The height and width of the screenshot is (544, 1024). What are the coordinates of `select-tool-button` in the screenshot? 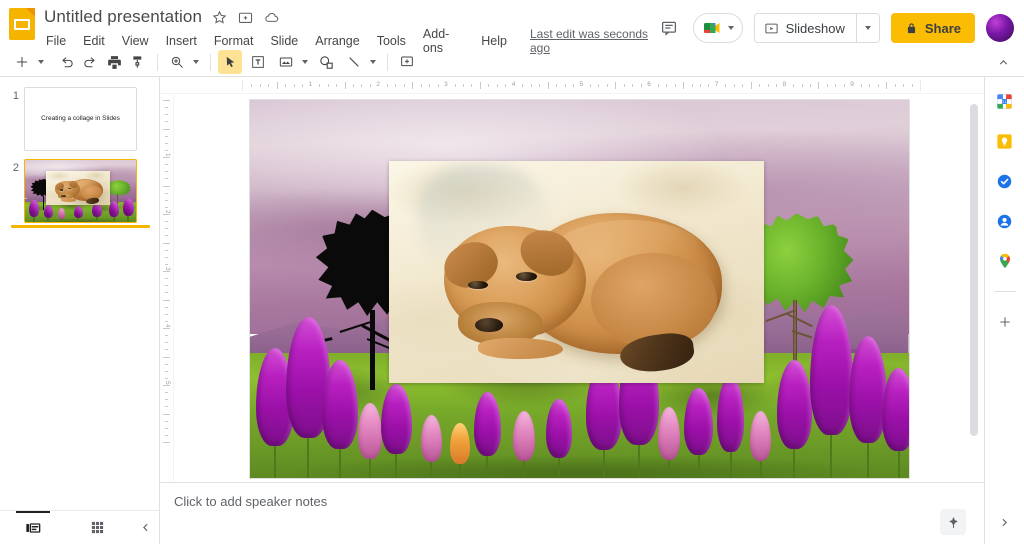 It's located at (230, 62).